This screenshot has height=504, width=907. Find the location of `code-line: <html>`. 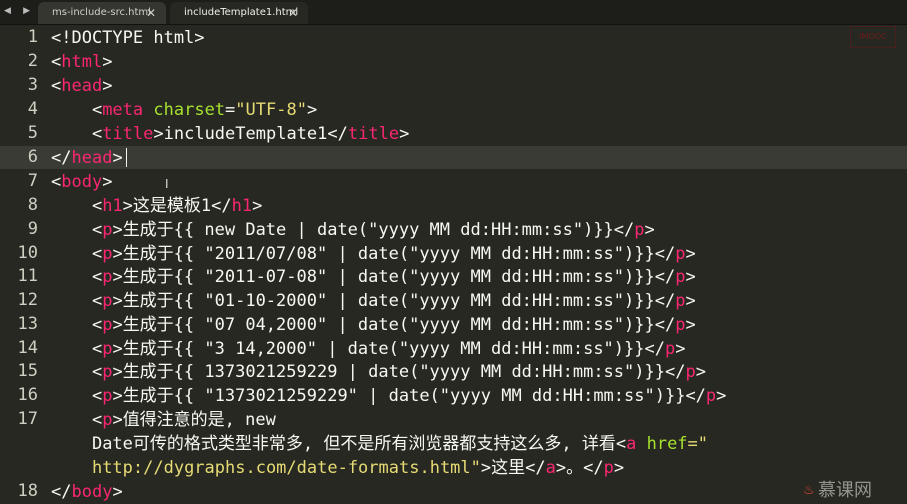

code-line: <html> is located at coordinates (81, 62).